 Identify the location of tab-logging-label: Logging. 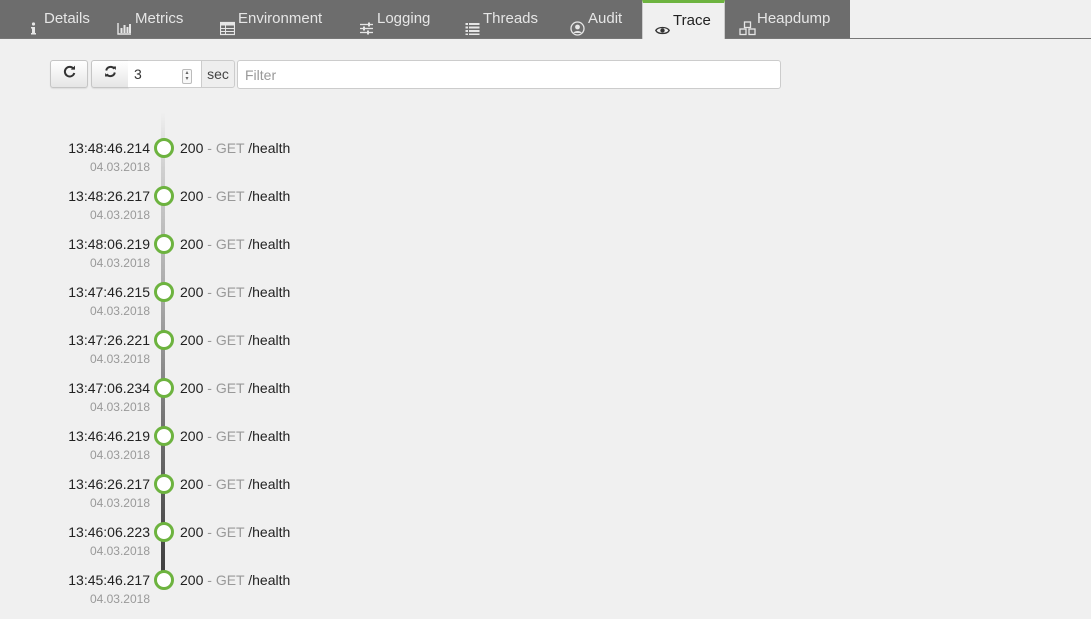
(404, 18).